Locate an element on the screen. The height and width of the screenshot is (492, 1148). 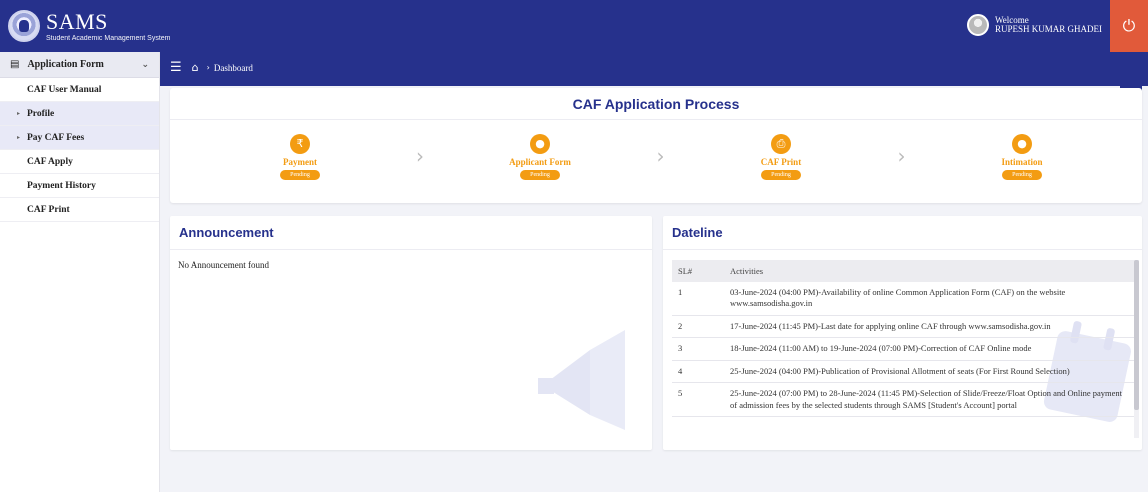
power-icon: ⏻ is located at coordinates (1129, 25).